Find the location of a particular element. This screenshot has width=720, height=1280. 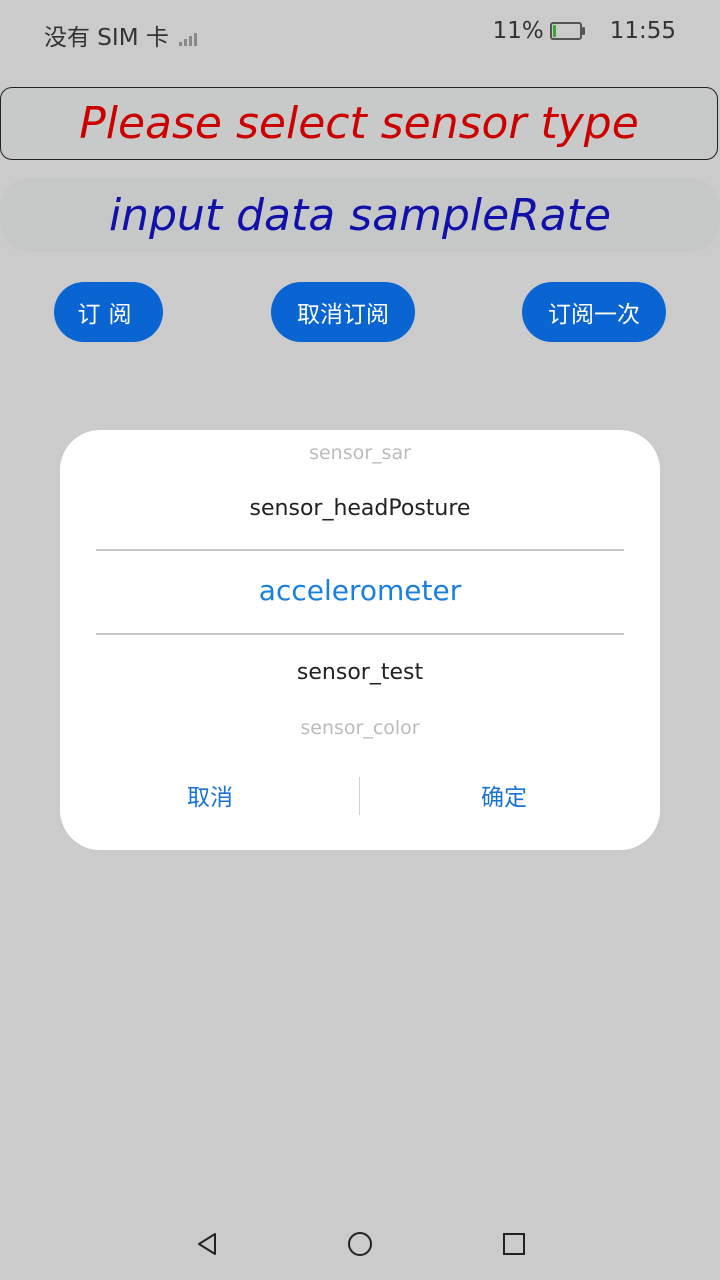

sample-rate-input: input data sampleRate is located at coordinates (360, 215).